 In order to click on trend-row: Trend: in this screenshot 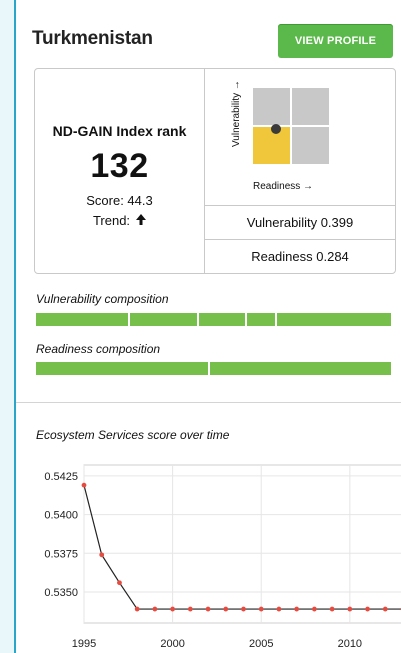, I will do `click(119, 220)`.